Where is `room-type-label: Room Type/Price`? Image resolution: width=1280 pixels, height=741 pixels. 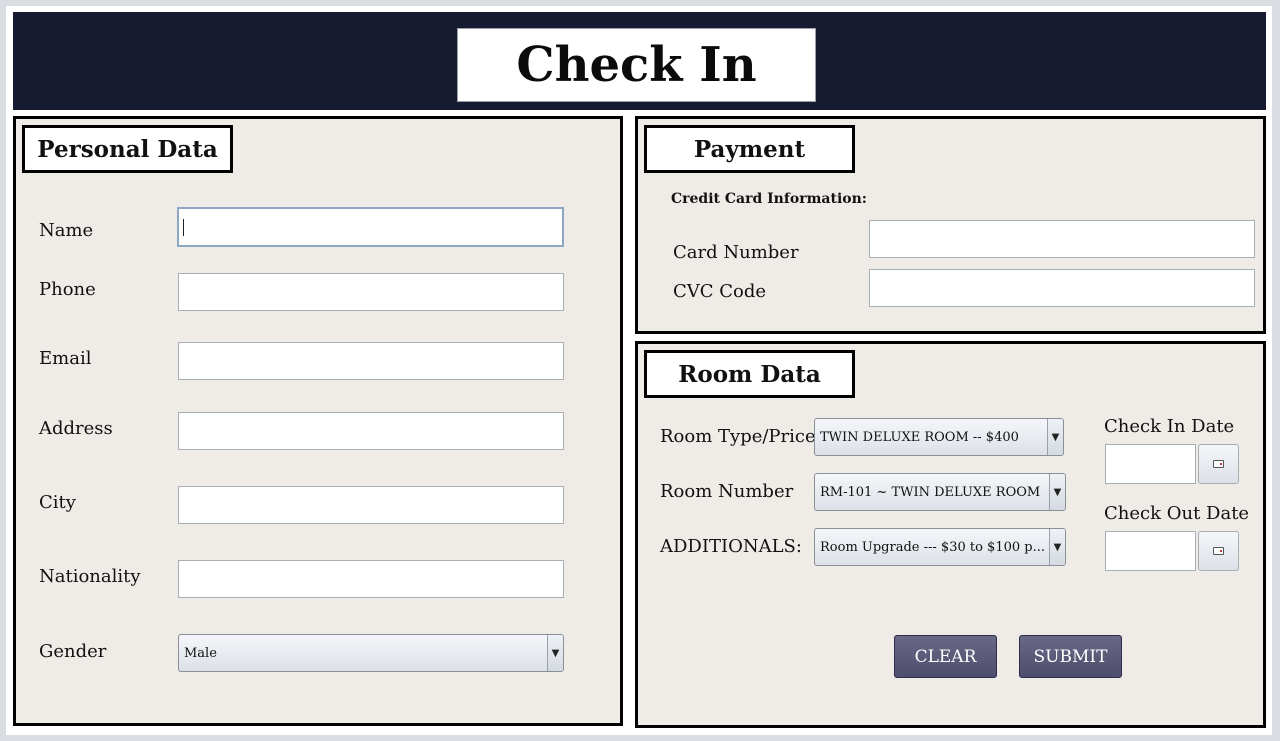 room-type-label: Room Type/Price is located at coordinates (738, 436).